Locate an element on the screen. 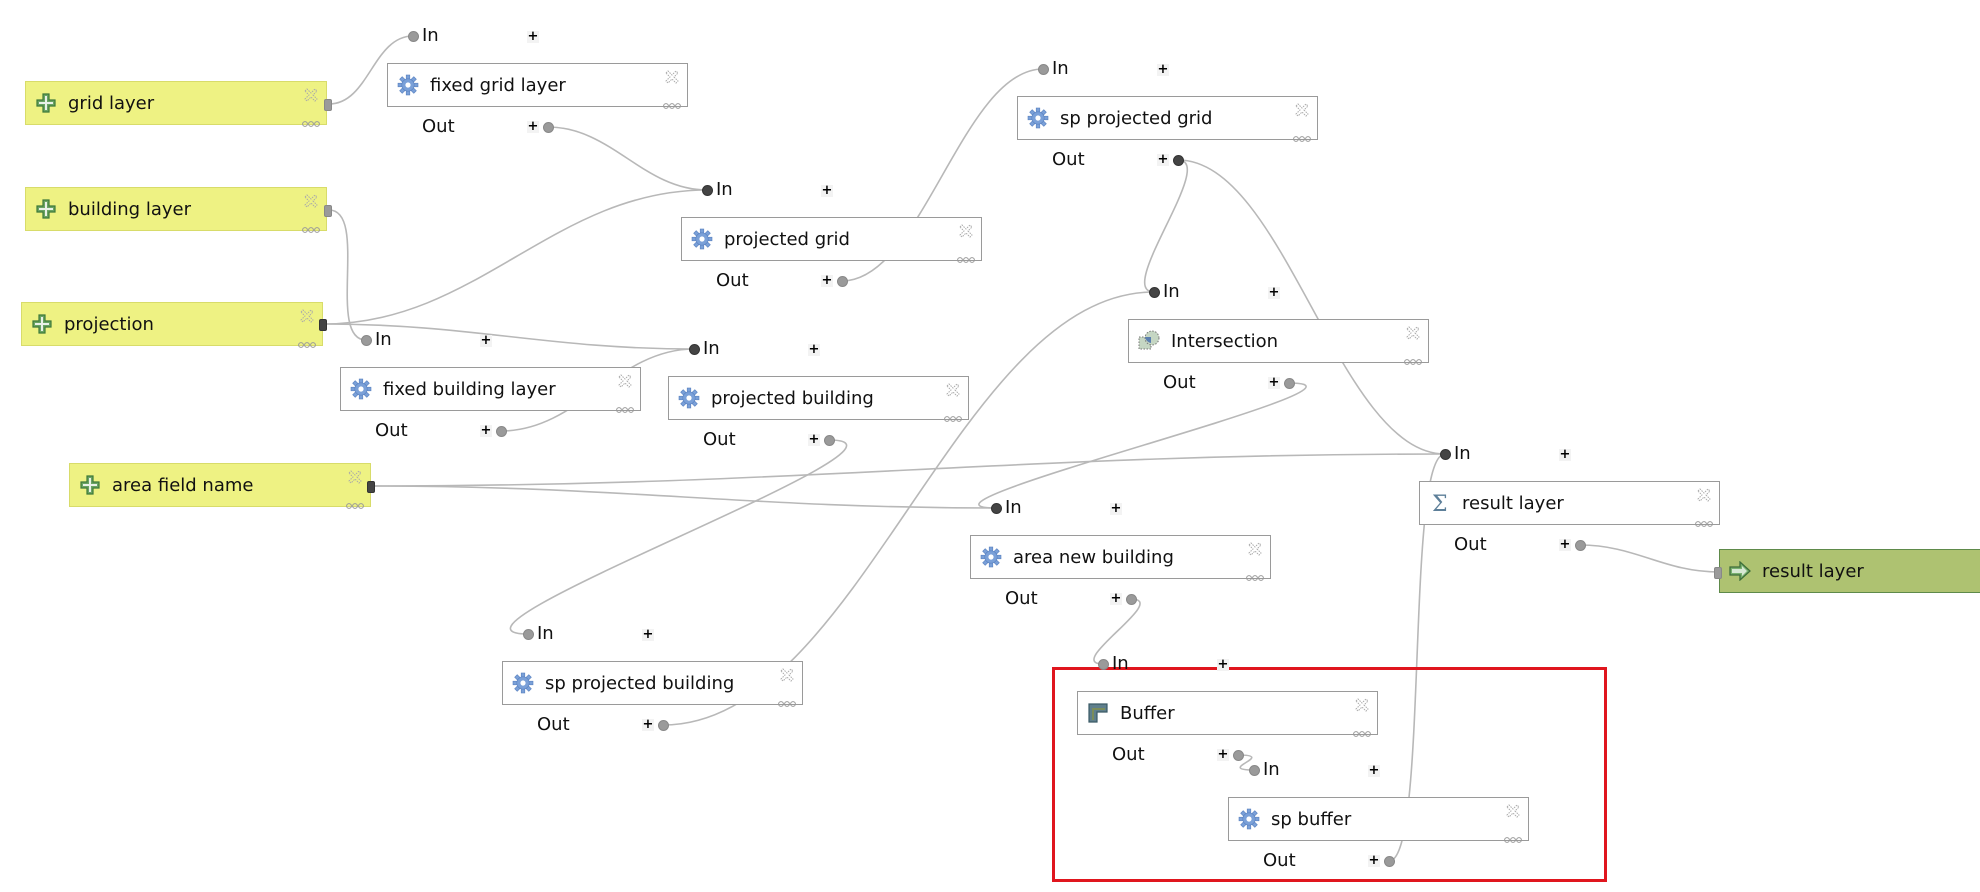 Image resolution: width=1980 pixels, height=892 pixels. algorithm-node-result-layer-alg: Σ result layer is located at coordinates (1569, 504).